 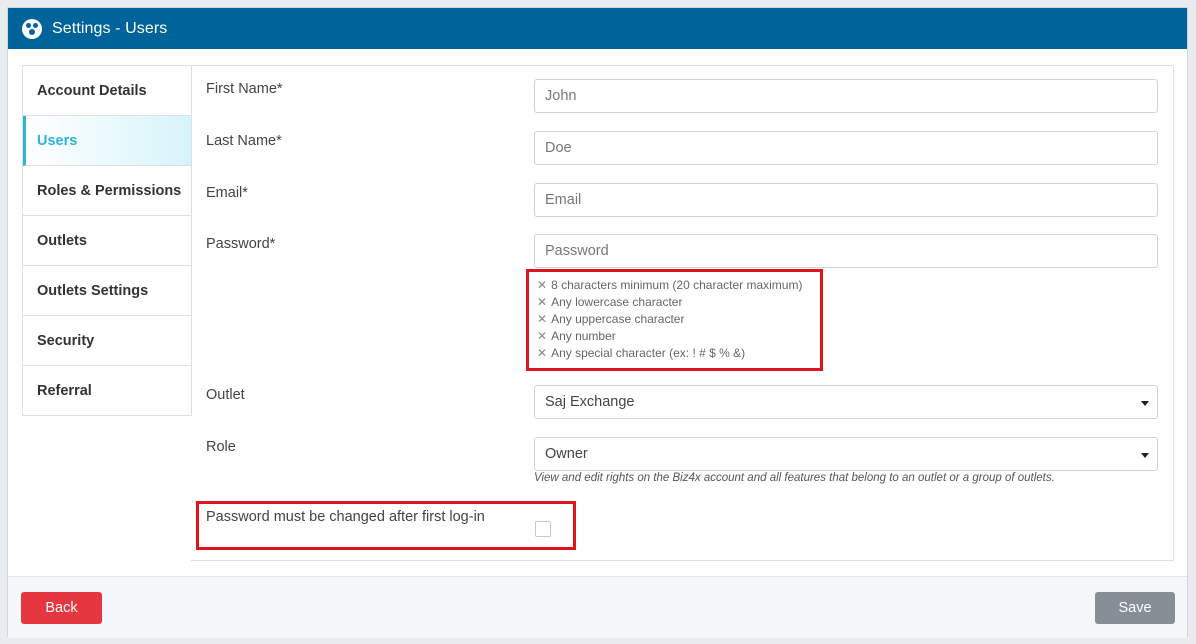 What do you see at coordinates (590, 402) in the screenshot?
I see `outlet-select-value: Saj Exchange` at bounding box center [590, 402].